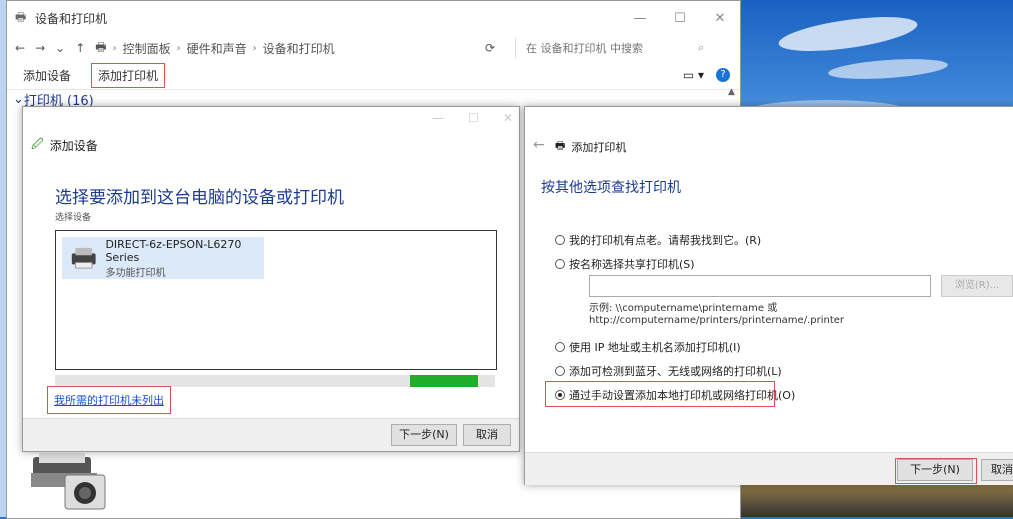 This screenshot has height=519, width=1013. Describe the element at coordinates (101, 46) in the screenshot. I see `control-panel-icon: 🖶` at that location.